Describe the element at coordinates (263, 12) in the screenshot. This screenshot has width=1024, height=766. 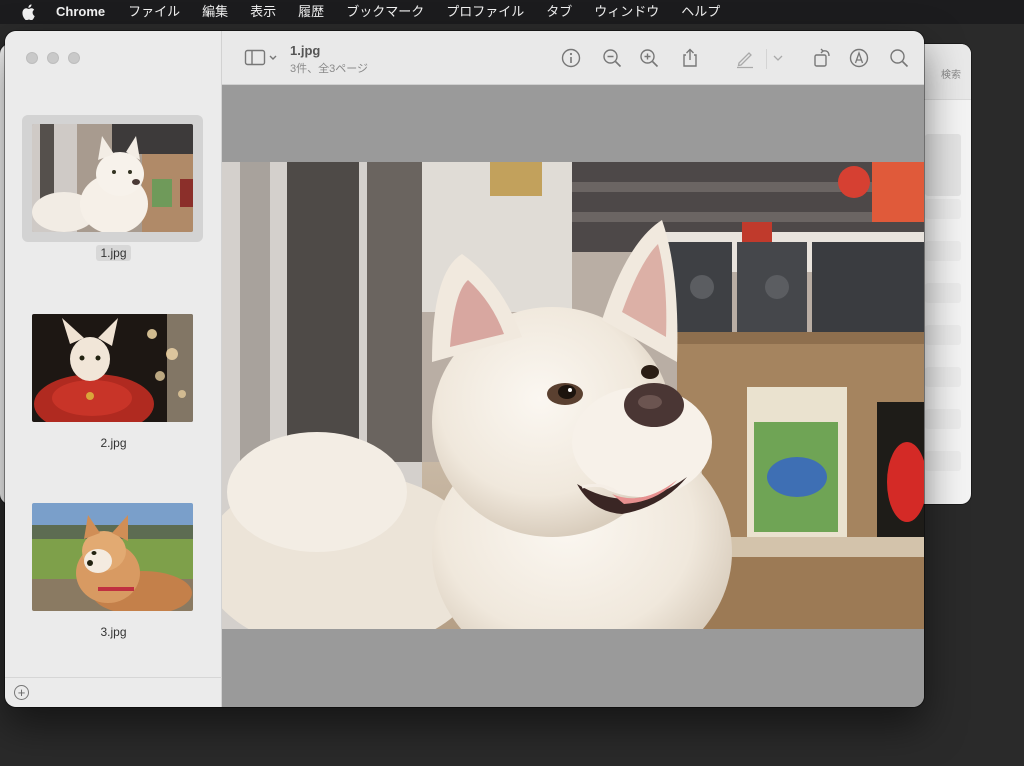
I see `menu-view: 表示` at that location.